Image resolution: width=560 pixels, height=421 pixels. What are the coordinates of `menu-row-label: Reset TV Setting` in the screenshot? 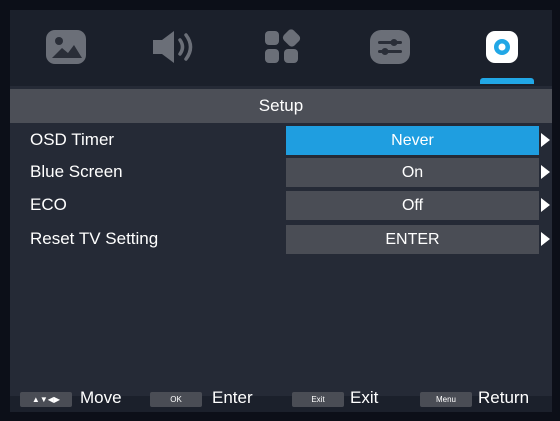 It's located at (94, 238).